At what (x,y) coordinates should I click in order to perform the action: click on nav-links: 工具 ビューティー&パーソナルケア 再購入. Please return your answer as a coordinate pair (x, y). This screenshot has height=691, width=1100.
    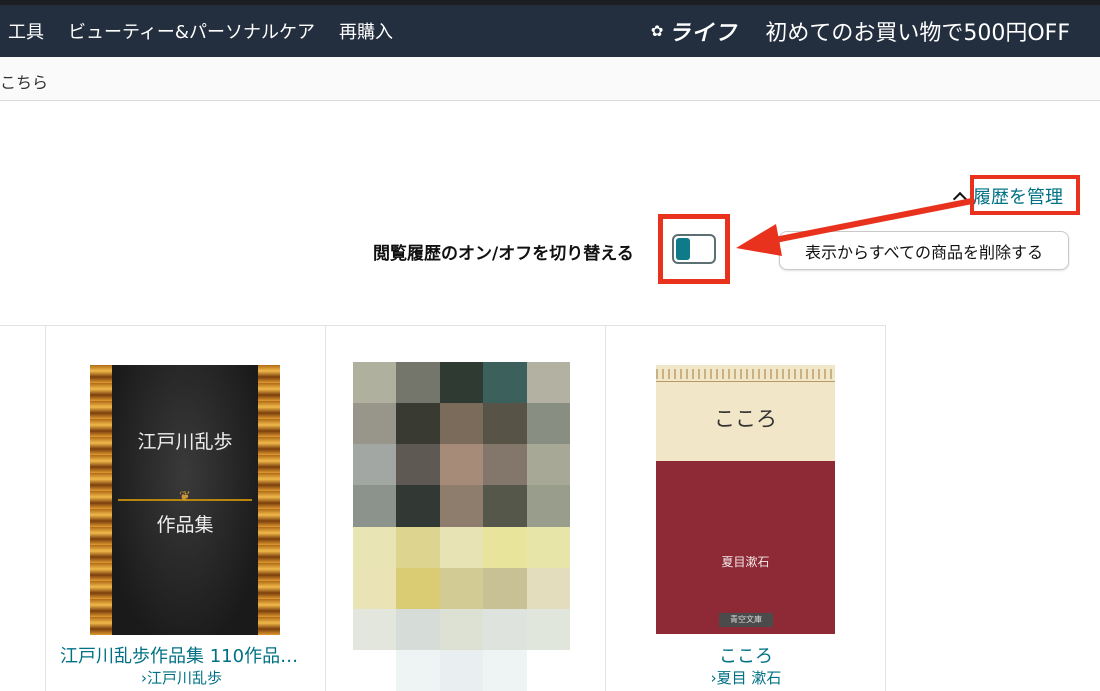
    Looking at the image, I should click on (204, 31).